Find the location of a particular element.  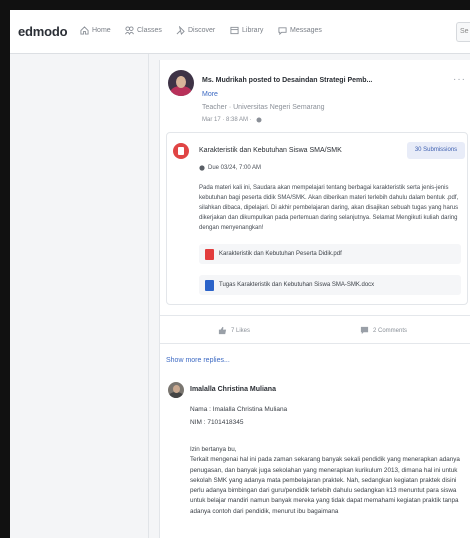

assignment-due: Due 03/24, 7:00 AM is located at coordinates (230, 168).